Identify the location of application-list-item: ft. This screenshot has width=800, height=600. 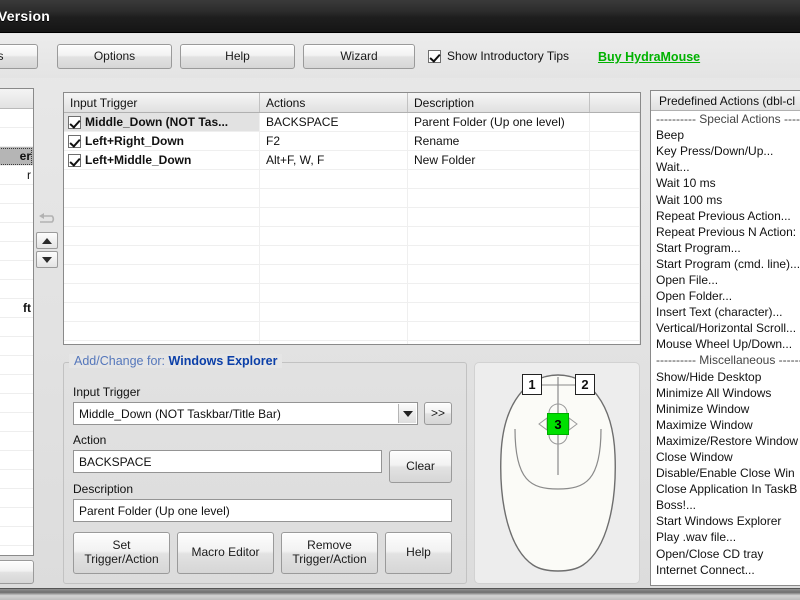
(16, 308).